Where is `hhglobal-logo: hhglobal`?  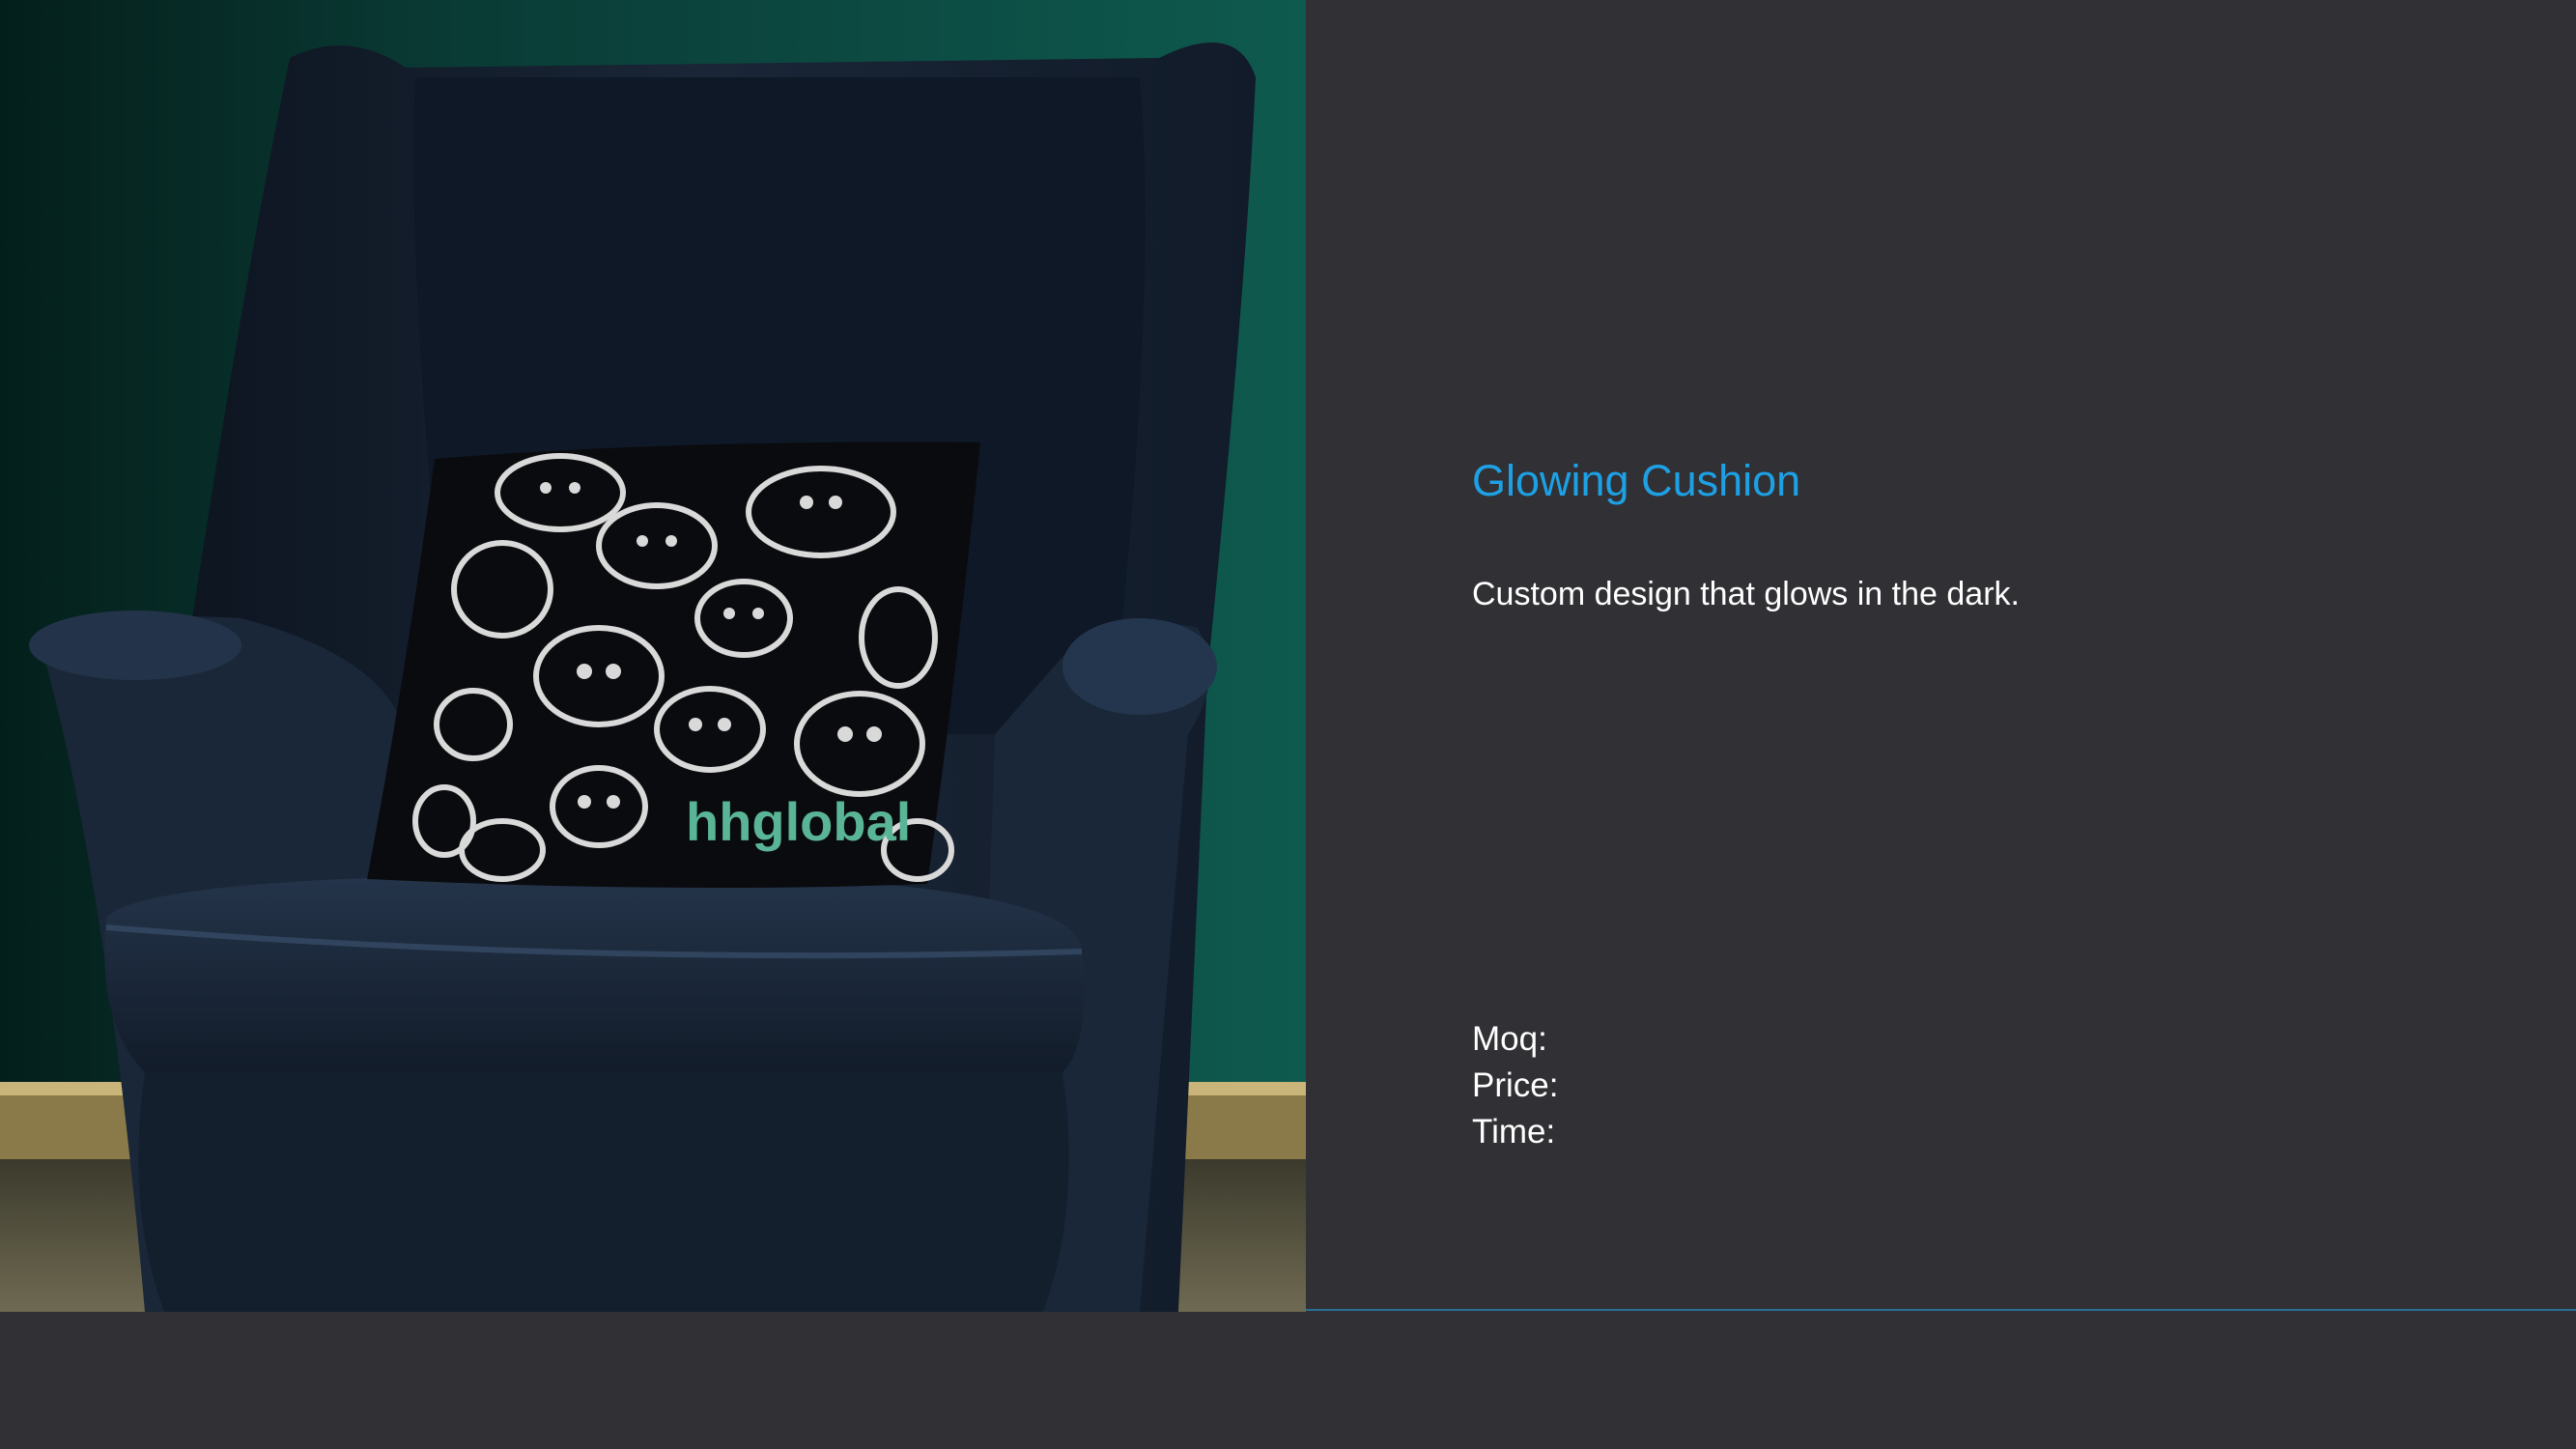 hhglobal-logo: hhglobal is located at coordinates (798, 821).